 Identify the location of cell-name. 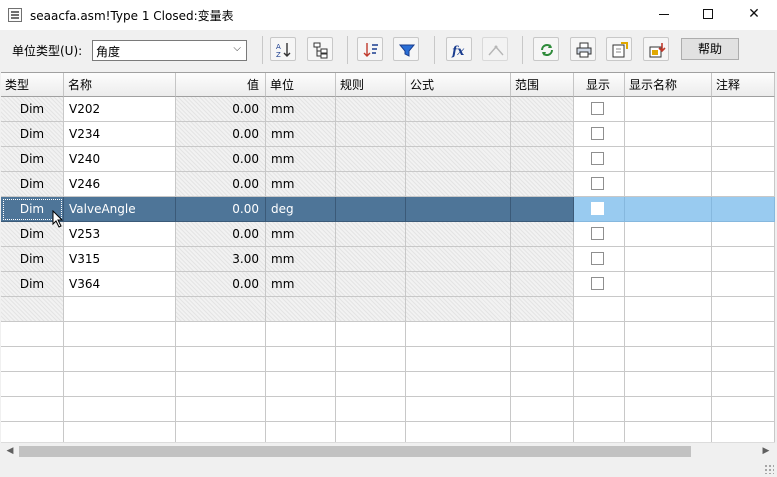
(120, 432).